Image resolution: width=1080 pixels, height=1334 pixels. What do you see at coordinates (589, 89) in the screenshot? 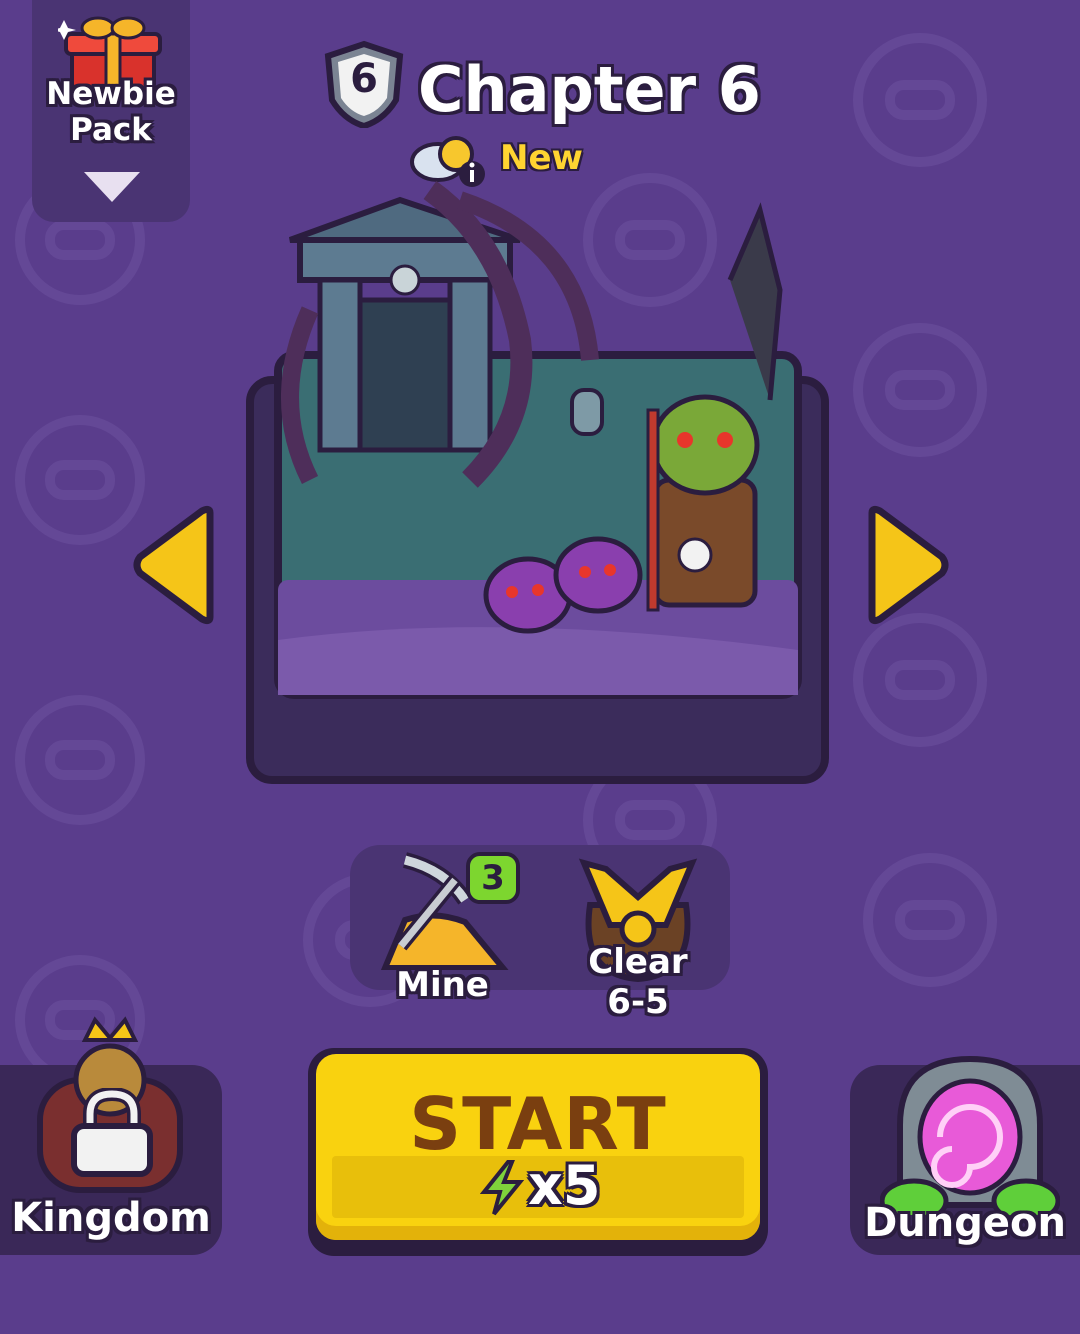
I see `chapter-title: Chapter 6` at bounding box center [589, 89].